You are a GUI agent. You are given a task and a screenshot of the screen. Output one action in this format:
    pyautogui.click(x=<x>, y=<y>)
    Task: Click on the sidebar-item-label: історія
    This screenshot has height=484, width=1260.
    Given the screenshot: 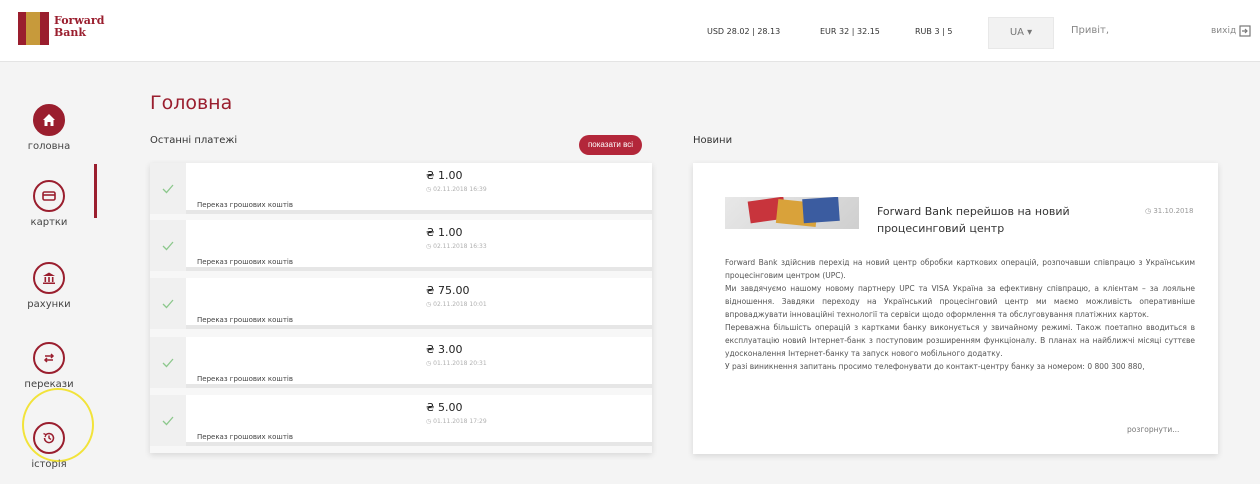 What is the action you would take?
    pyautogui.click(x=49, y=464)
    